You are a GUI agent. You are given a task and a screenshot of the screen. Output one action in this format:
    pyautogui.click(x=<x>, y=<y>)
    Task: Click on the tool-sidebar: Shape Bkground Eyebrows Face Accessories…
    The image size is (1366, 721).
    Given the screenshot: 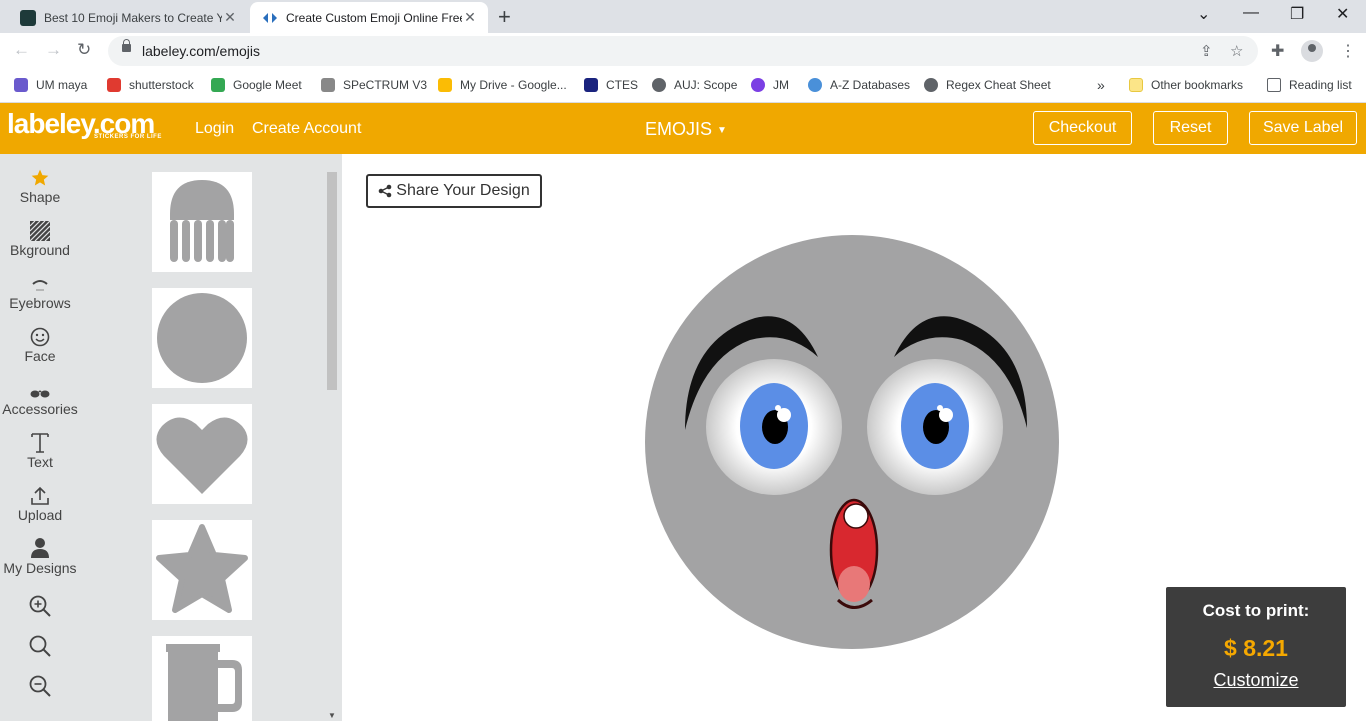 What is the action you would take?
    pyautogui.click(x=40, y=437)
    